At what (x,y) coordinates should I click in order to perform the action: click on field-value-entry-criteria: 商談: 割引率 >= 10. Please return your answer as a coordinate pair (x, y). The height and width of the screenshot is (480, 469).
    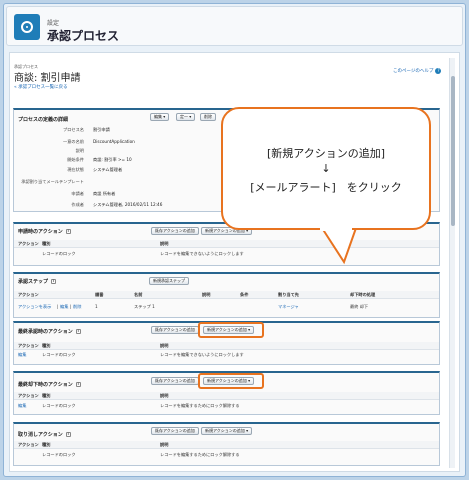
    Looking at the image, I should click on (112, 159).